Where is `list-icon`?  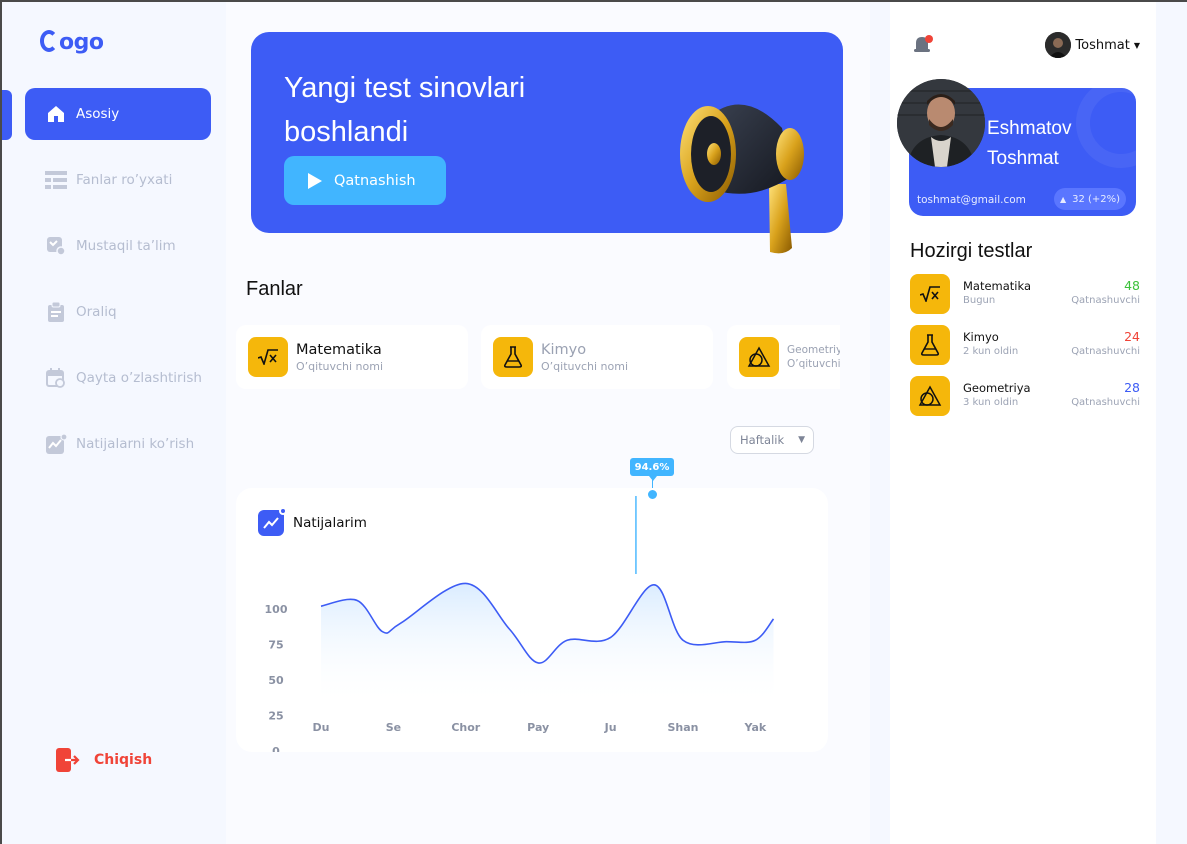
list-icon is located at coordinates (56, 180).